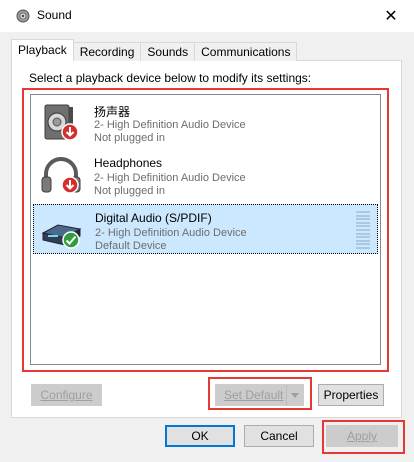  I want to click on properties-button-label: Properties, so click(351, 395).